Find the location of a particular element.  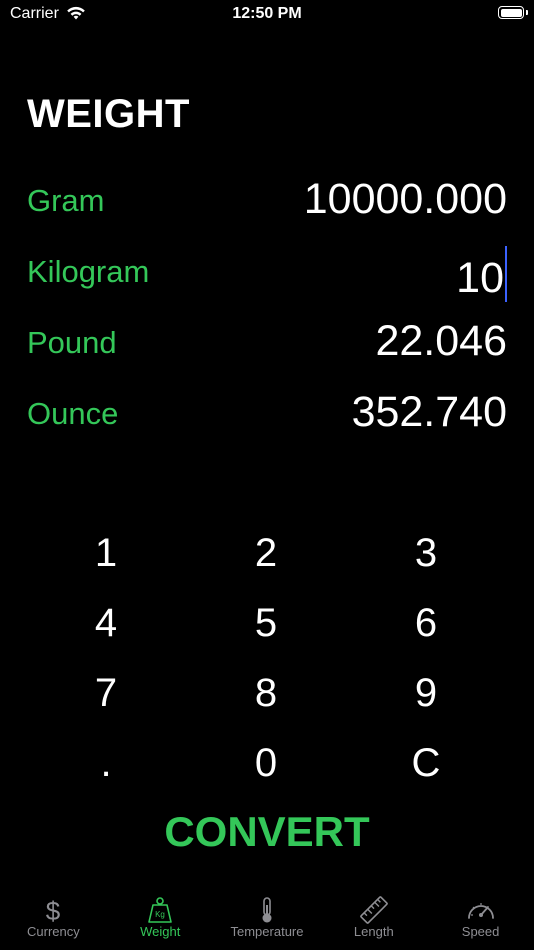

key-0: 0 is located at coordinates (266, 773).